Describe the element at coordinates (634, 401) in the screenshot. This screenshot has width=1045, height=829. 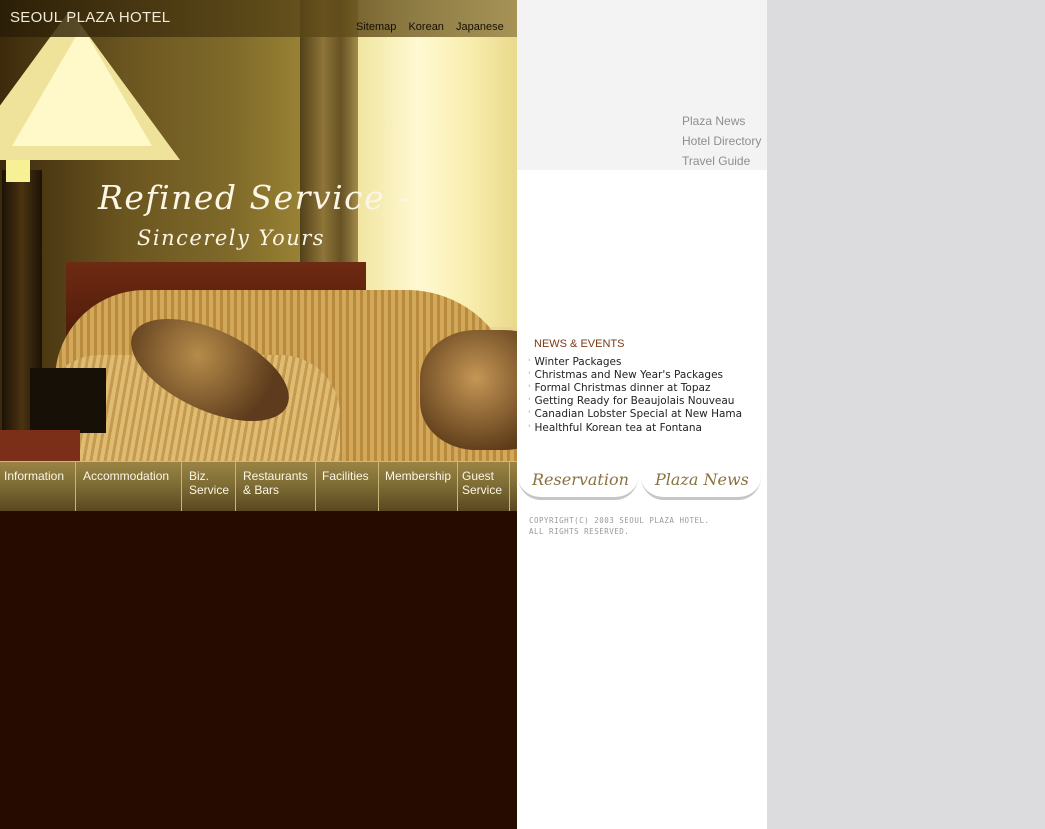
I see `news-item-label: Getting Ready for Beaujolais Nouveau` at that location.